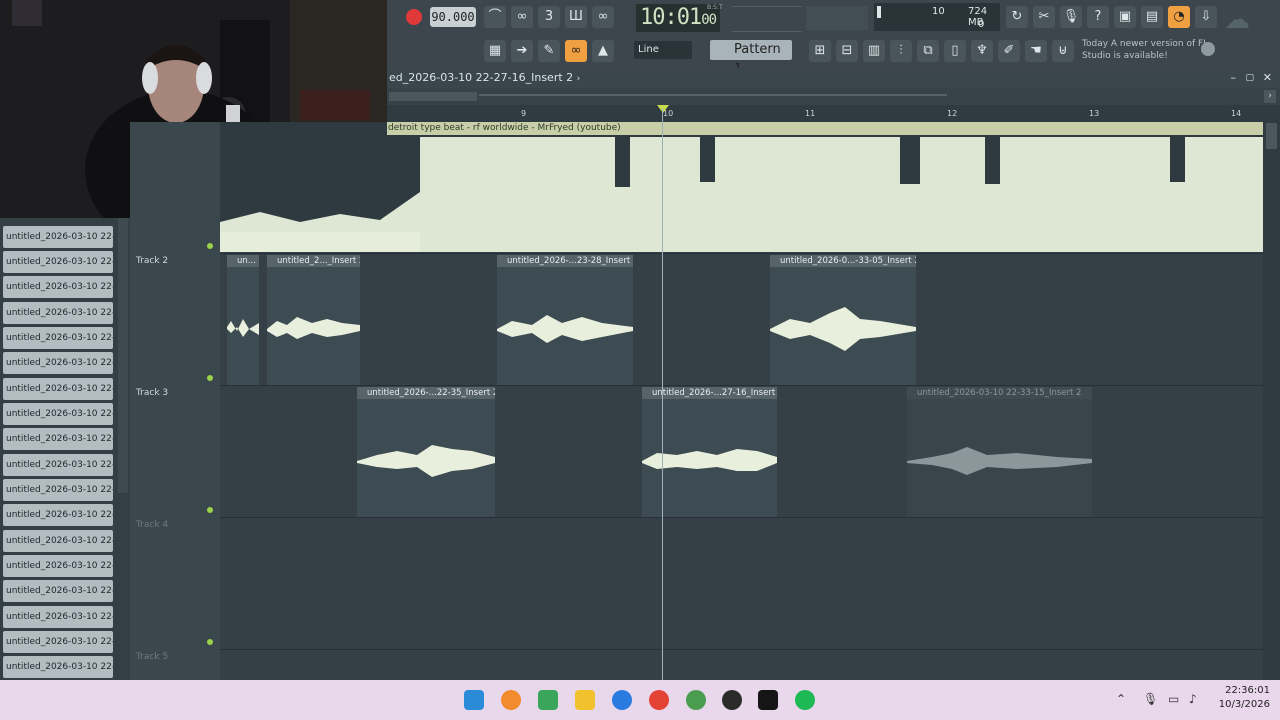 Image resolution: width=1280 pixels, height=720 pixels. What do you see at coordinates (152, 393) in the screenshot?
I see `track-label-3: Track 3` at bounding box center [152, 393].